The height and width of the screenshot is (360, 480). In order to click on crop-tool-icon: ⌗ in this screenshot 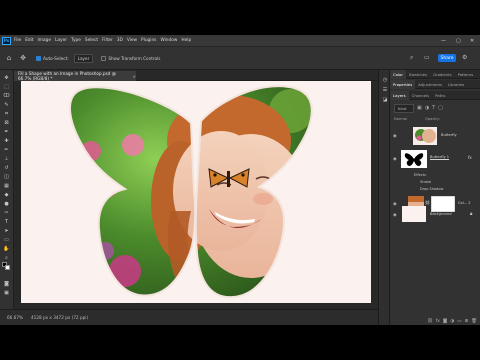, I will do `click(6, 113)`.